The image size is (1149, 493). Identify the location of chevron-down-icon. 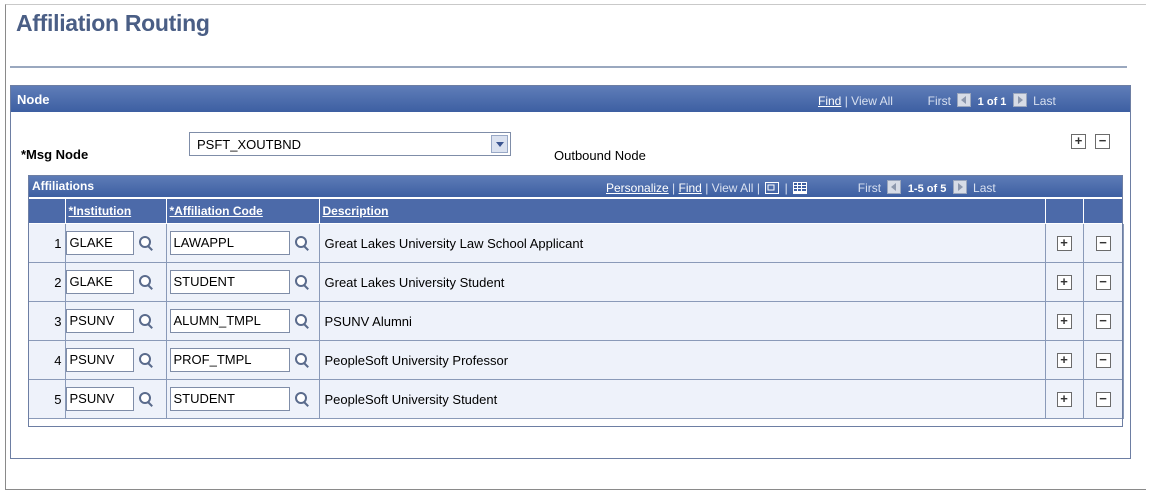
(499, 144).